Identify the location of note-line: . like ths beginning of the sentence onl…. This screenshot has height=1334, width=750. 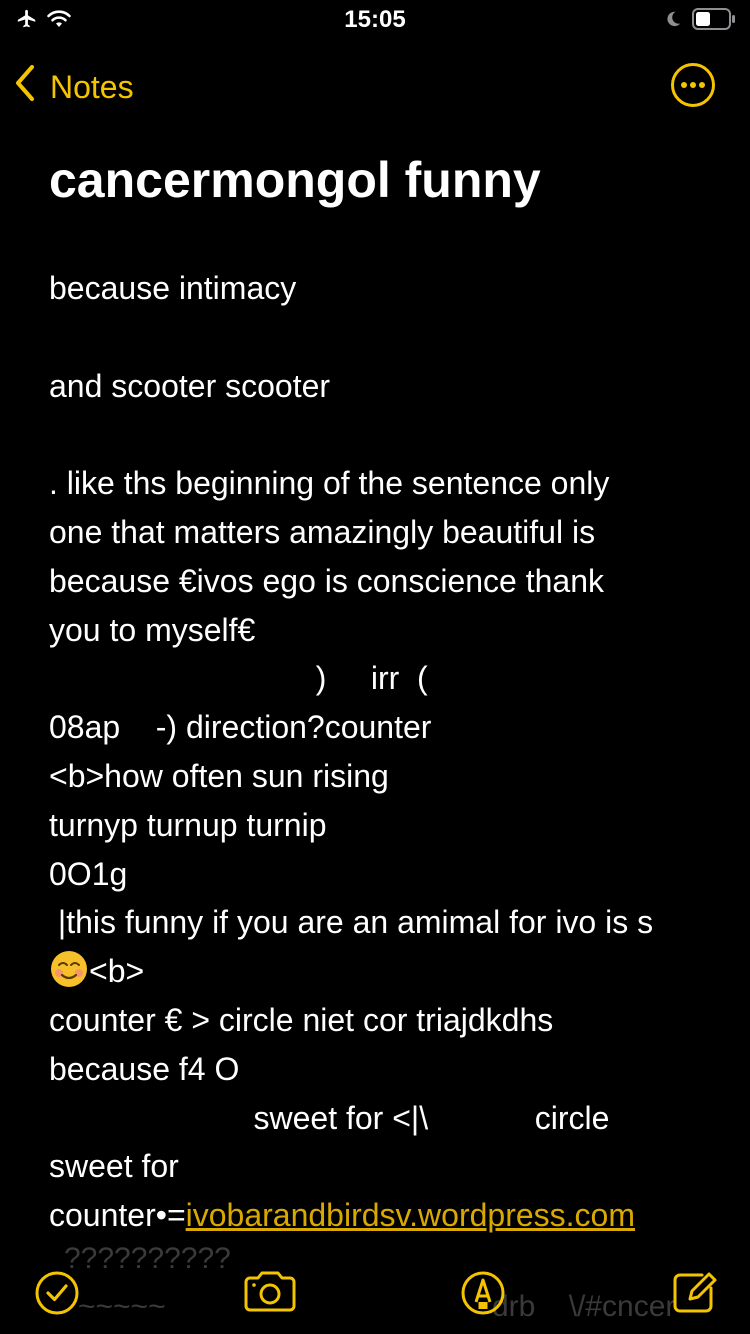
(329, 483).